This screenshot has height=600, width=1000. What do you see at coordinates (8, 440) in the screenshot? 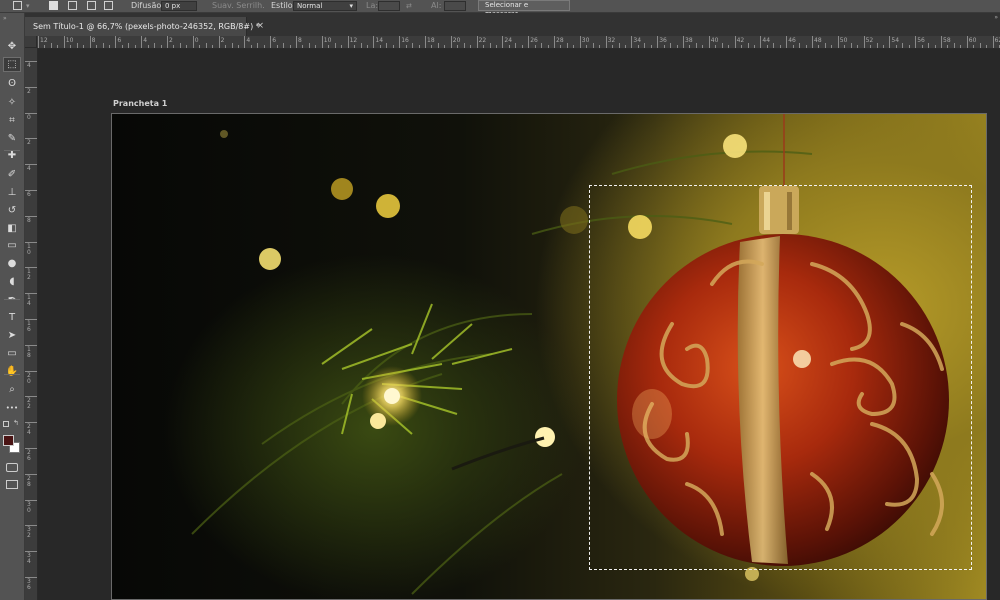
I see `foreground-color-swatch` at bounding box center [8, 440].